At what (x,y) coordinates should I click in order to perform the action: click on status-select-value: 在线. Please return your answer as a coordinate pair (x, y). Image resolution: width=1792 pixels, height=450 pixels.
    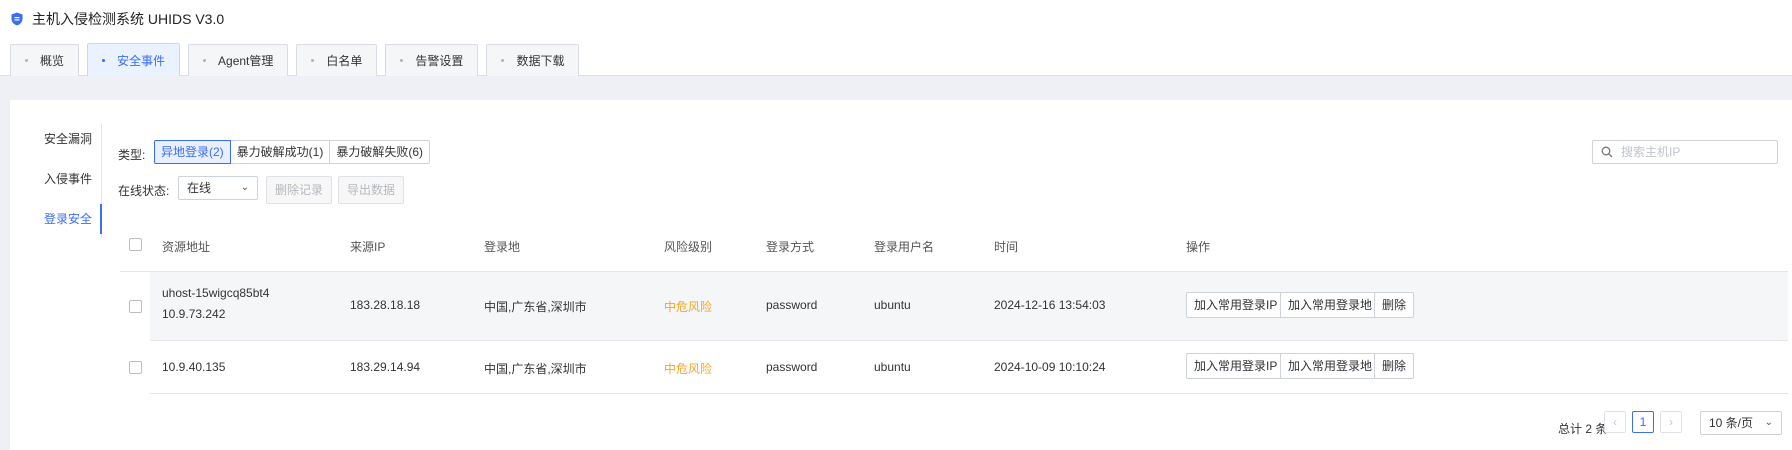
    Looking at the image, I should click on (199, 188).